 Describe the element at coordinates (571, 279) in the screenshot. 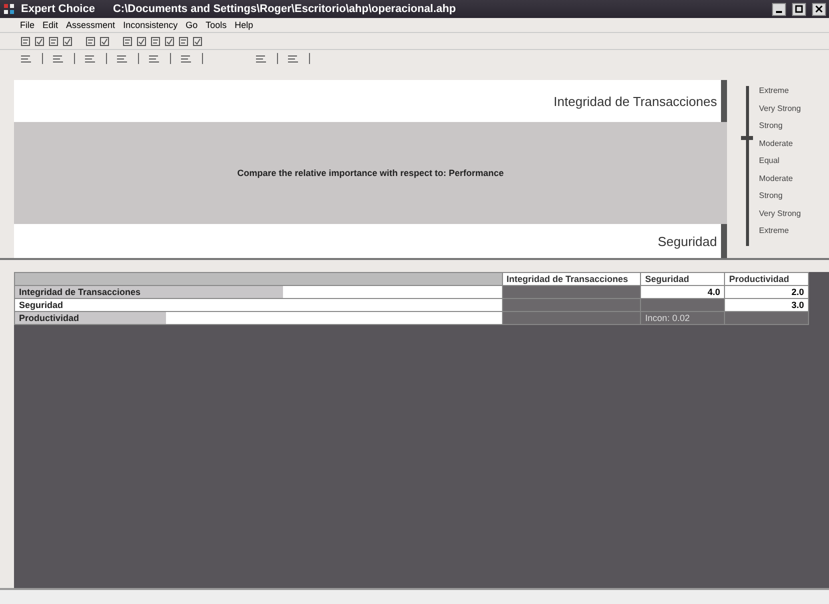

I see `column-header: Integridad de Transacciones` at that location.